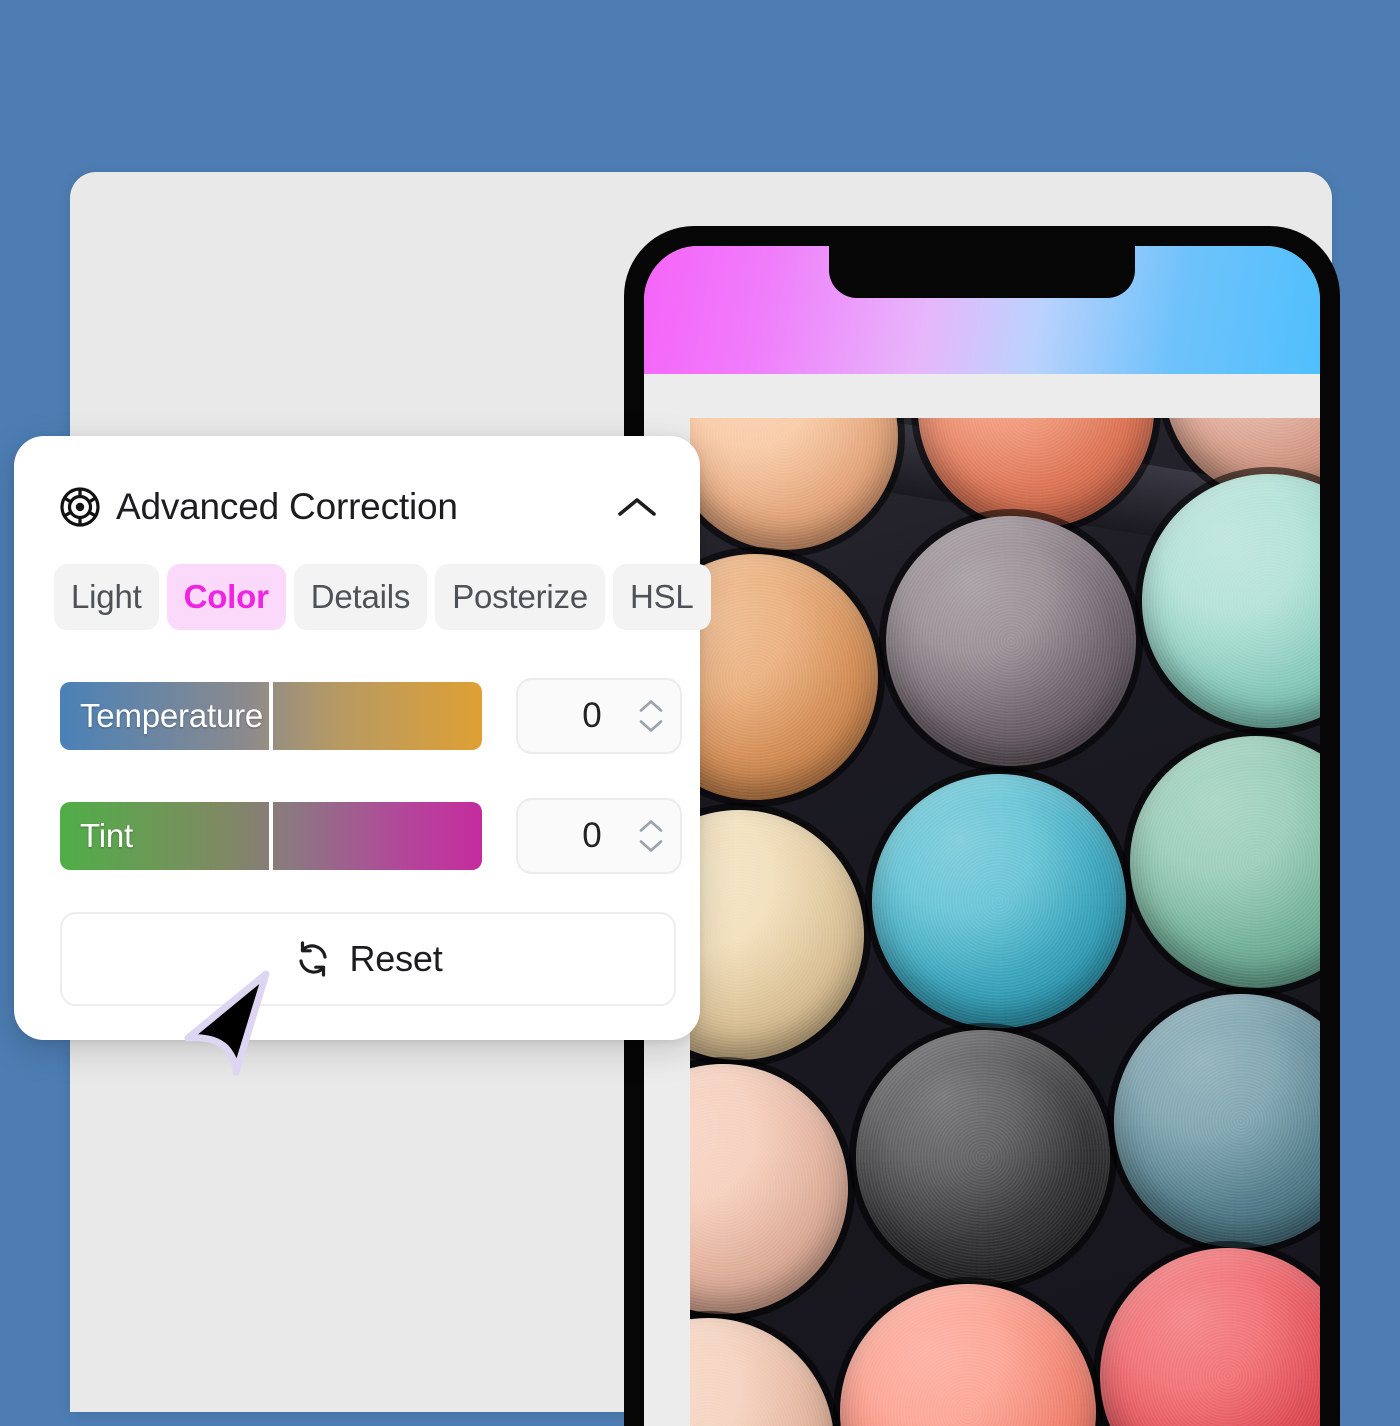 The width and height of the screenshot is (1400, 1426). I want to click on tint-stepper-arrows, so click(651, 836).